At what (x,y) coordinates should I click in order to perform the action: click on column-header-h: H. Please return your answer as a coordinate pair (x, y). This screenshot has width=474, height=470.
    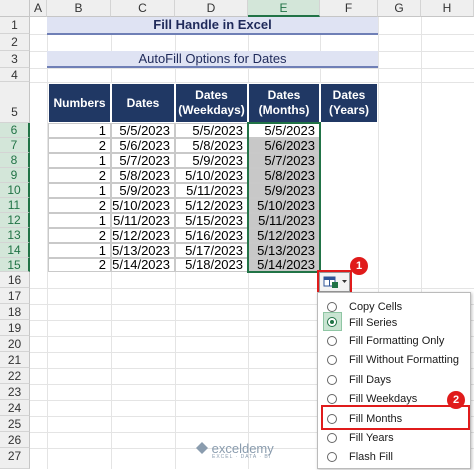
    Looking at the image, I should click on (447, 8).